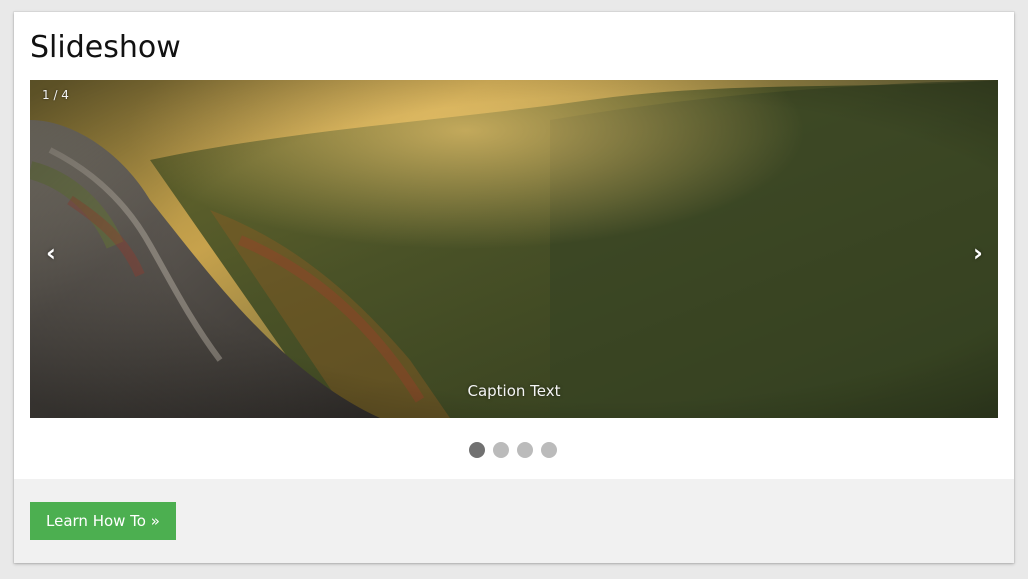 This screenshot has height=579, width=1028. I want to click on slide-dots, so click(513, 450).